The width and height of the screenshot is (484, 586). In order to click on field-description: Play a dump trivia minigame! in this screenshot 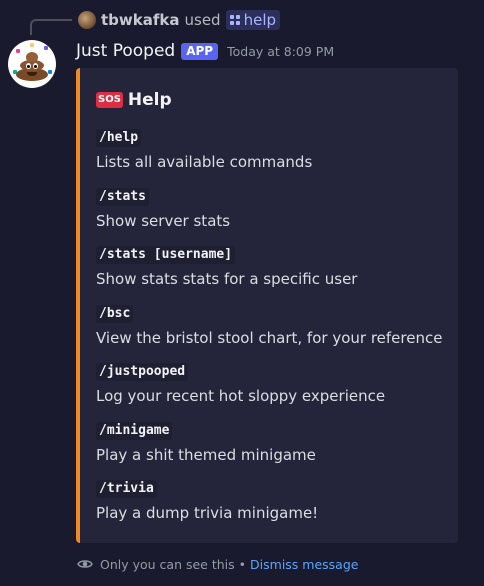, I will do `click(207, 513)`.